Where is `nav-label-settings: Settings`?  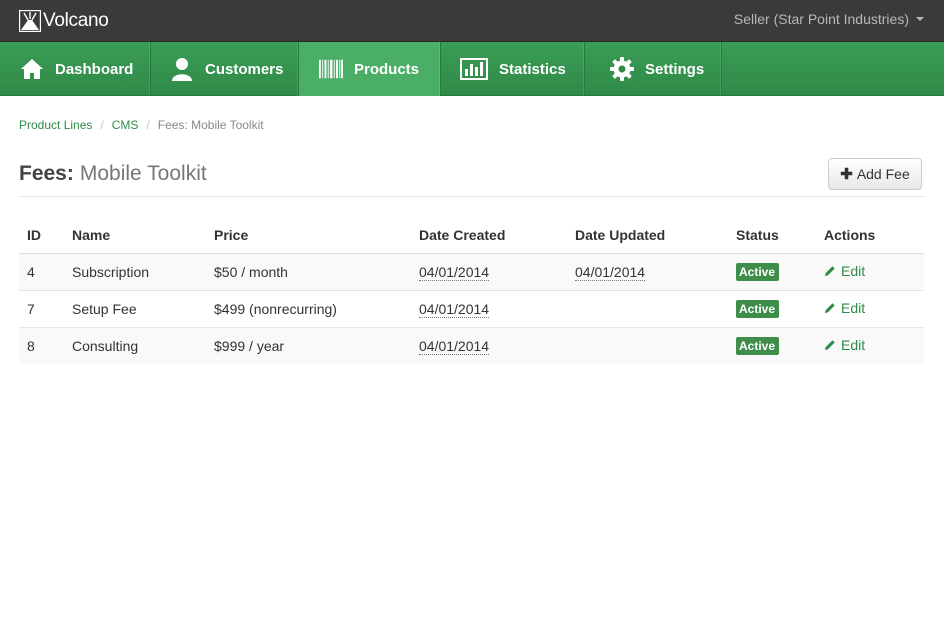
nav-label-settings: Settings is located at coordinates (675, 69).